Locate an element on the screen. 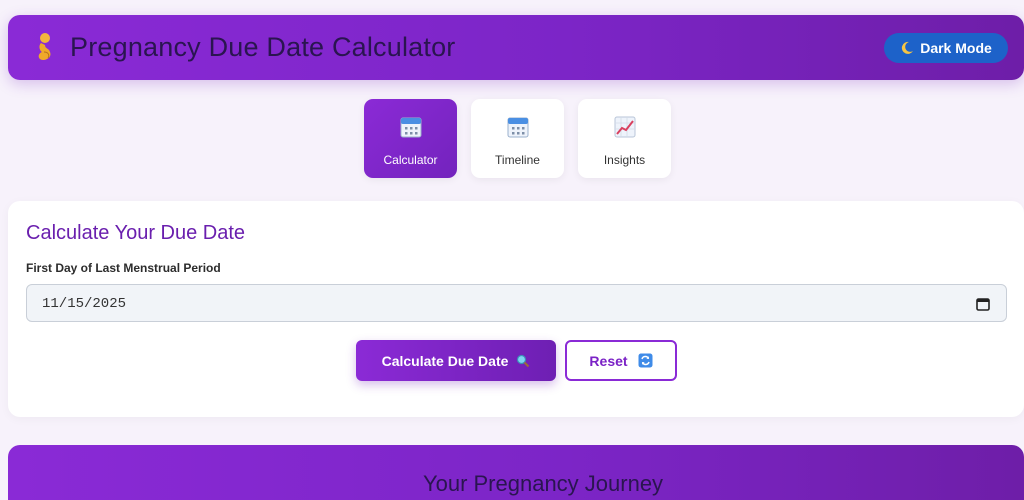  magnifying-glass-icon is located at coordinates (523, 360).